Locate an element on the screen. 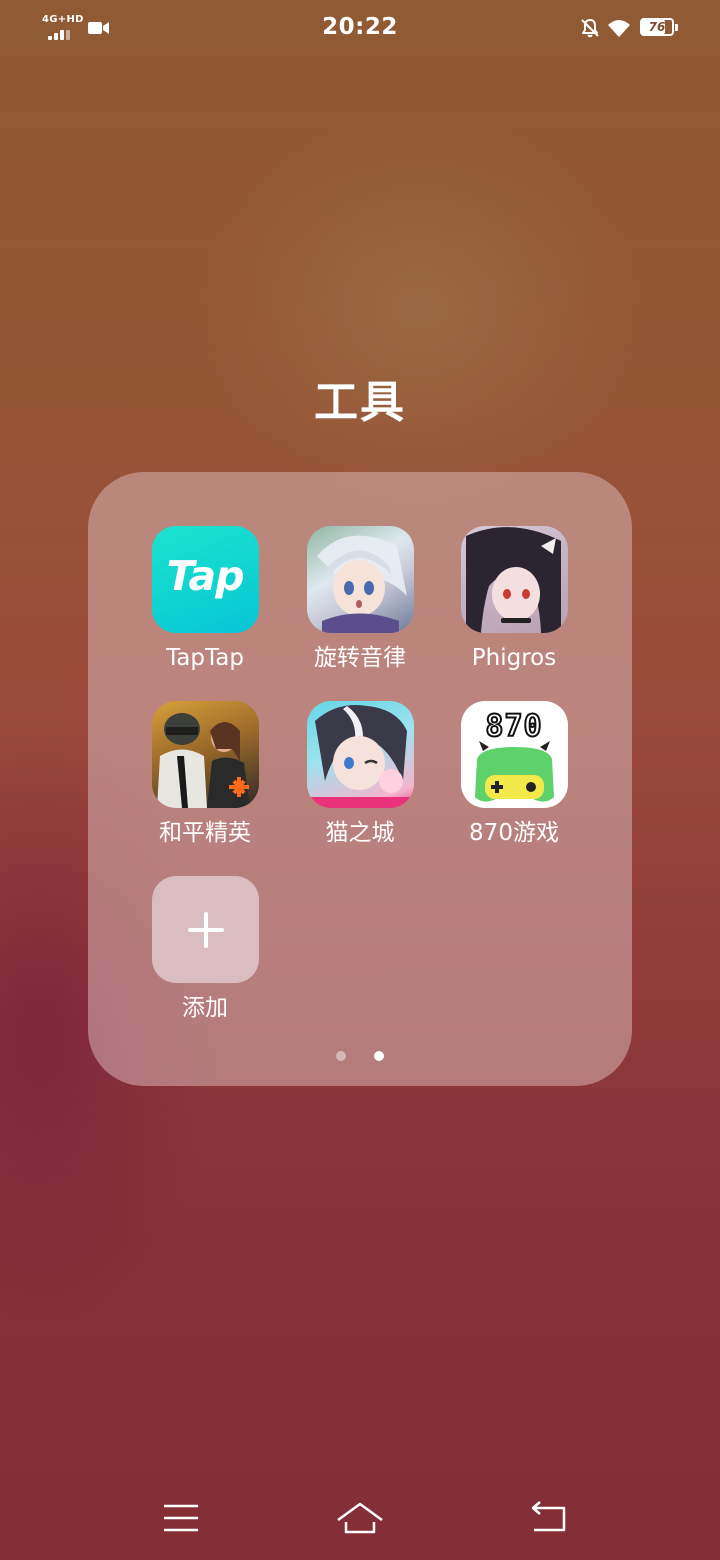 The height and width of the screenshot is (1560, 720). rotaeno-app-icon is located at coordinates (360, 579).